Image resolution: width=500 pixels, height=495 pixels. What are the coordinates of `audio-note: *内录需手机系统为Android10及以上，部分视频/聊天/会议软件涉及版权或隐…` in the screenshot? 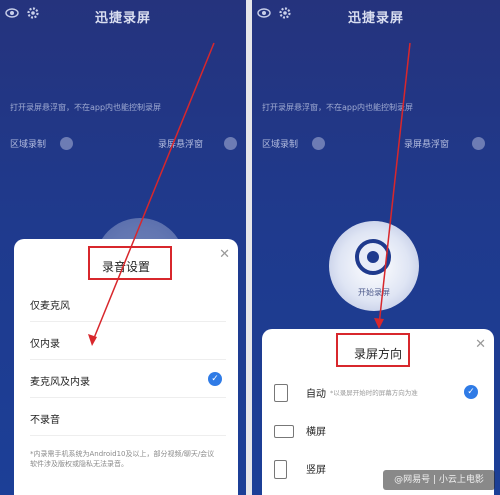 It's located at (122, 459).